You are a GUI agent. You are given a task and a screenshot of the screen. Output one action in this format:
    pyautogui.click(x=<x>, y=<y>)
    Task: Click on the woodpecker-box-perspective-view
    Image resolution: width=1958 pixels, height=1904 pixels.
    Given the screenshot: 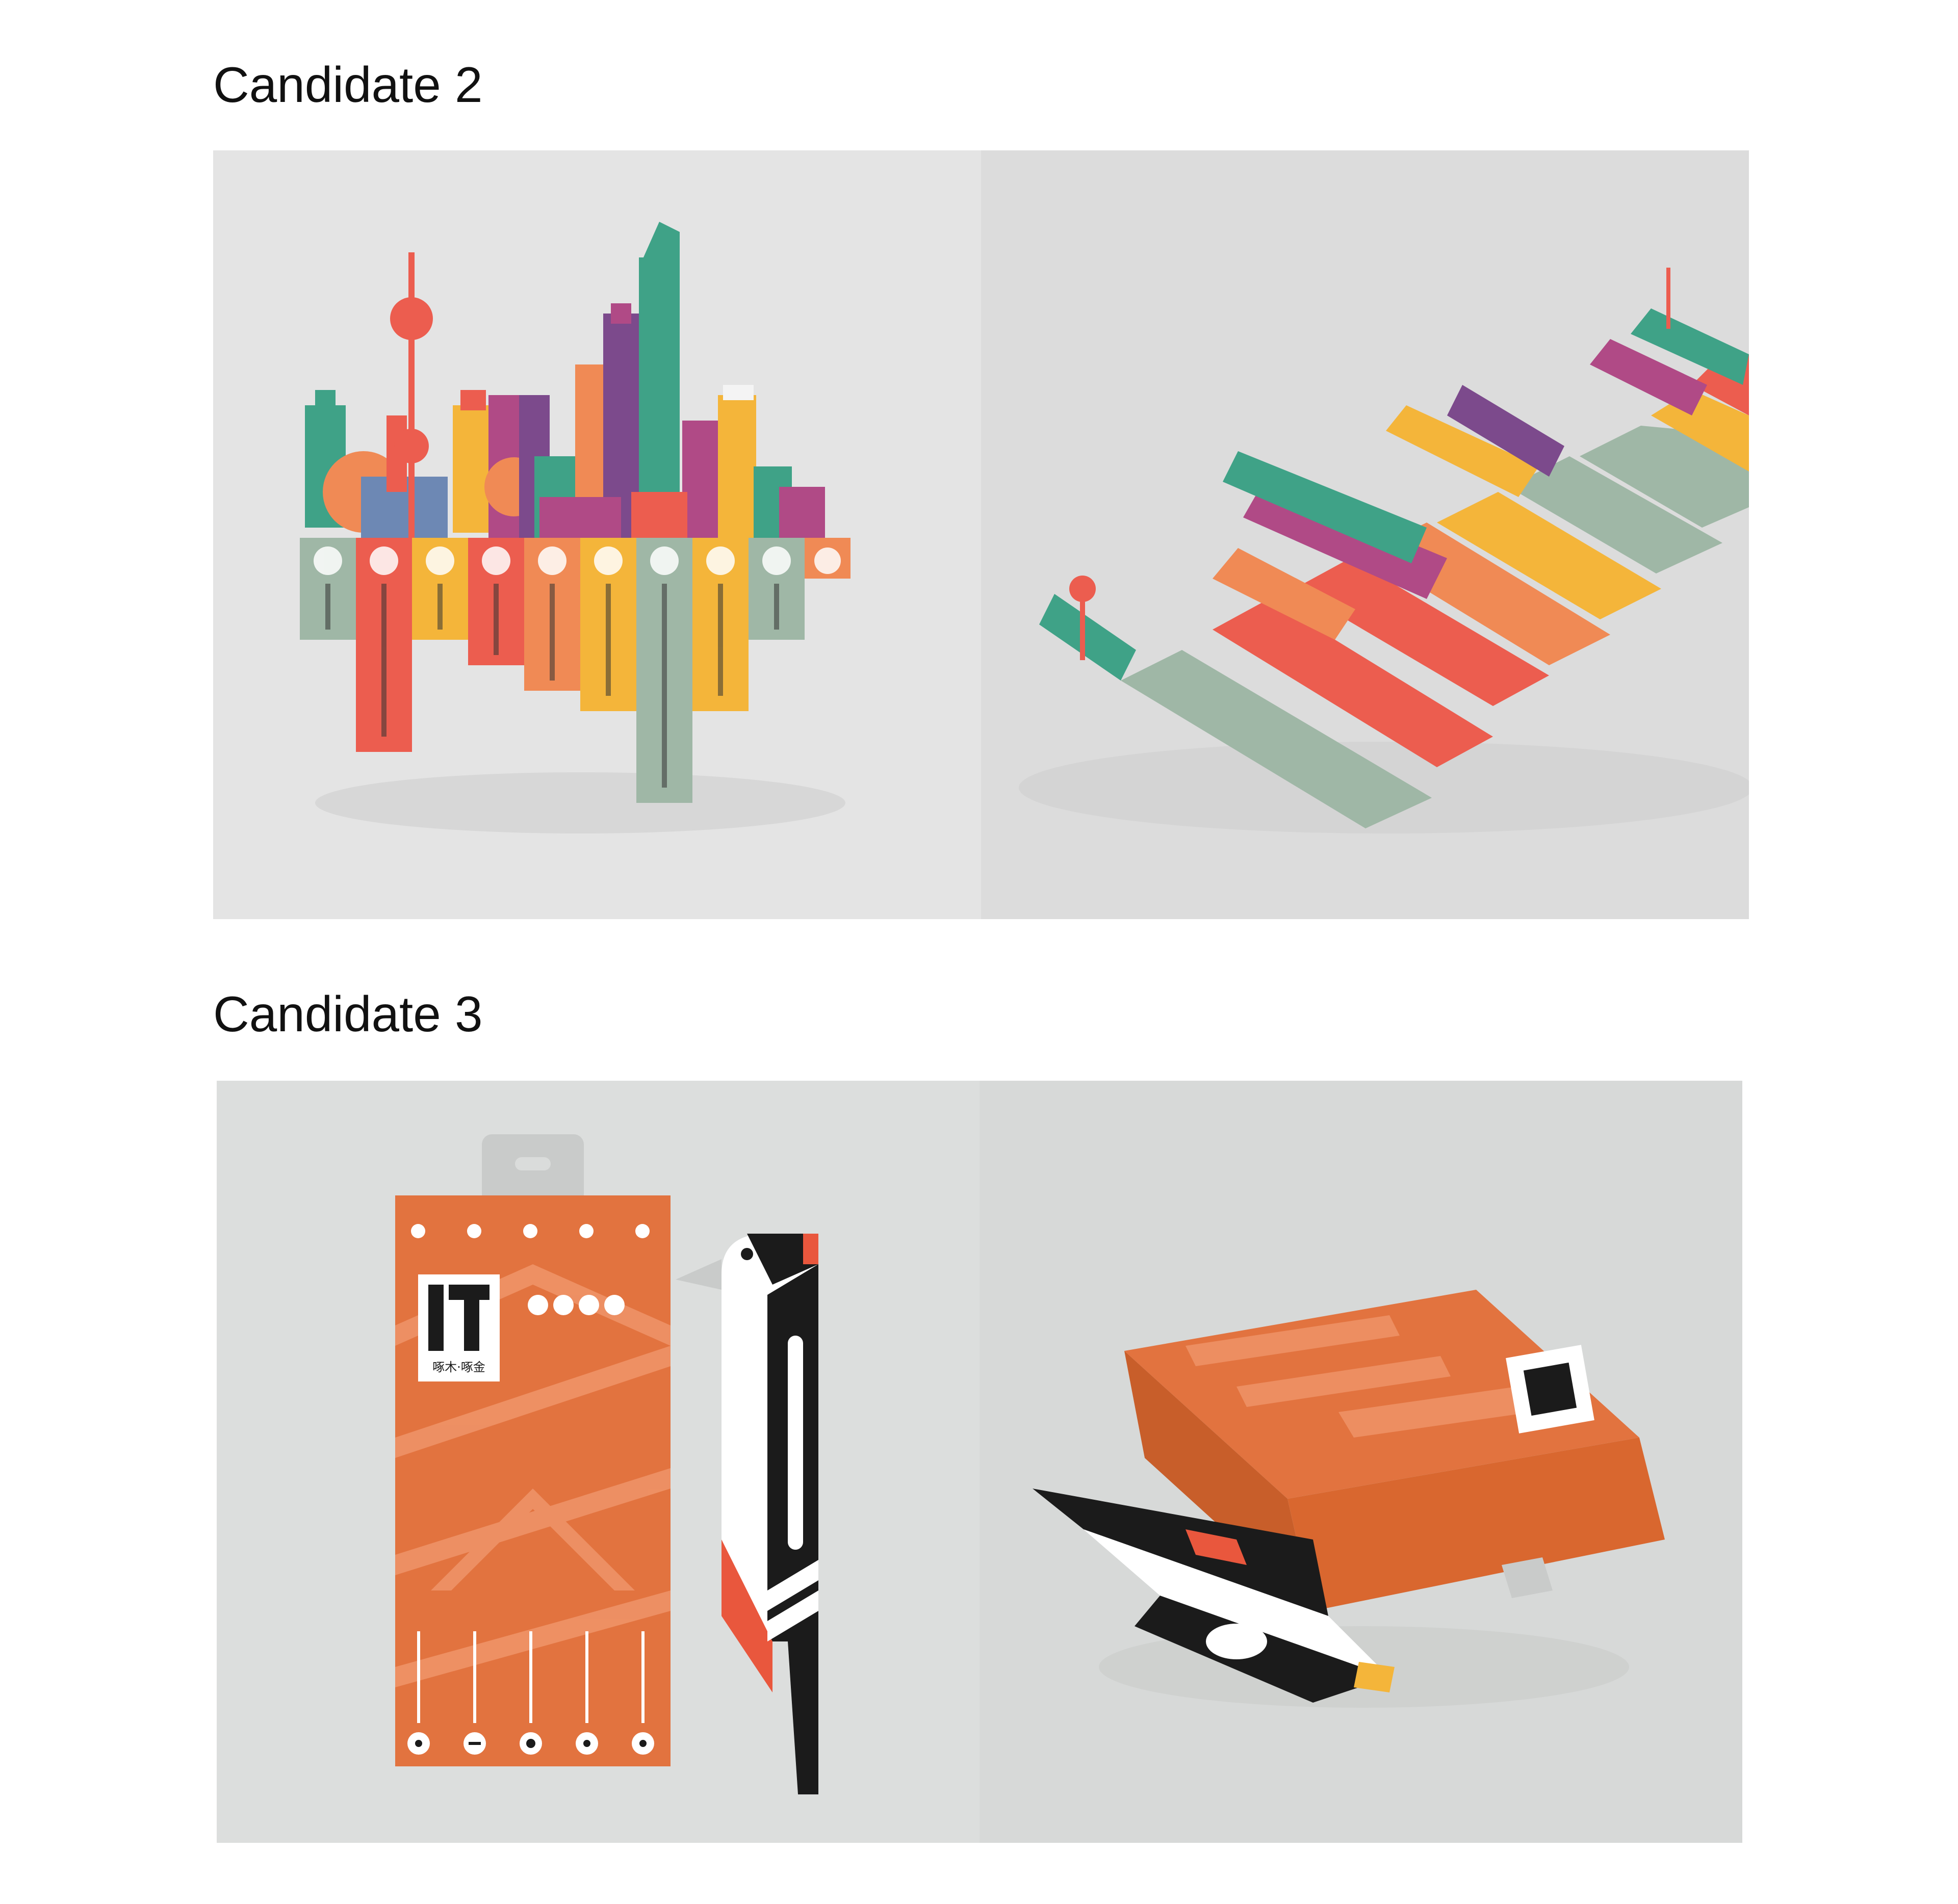 What is the action you would take?
    pyautogui.click(x=1349, y=1499)
    